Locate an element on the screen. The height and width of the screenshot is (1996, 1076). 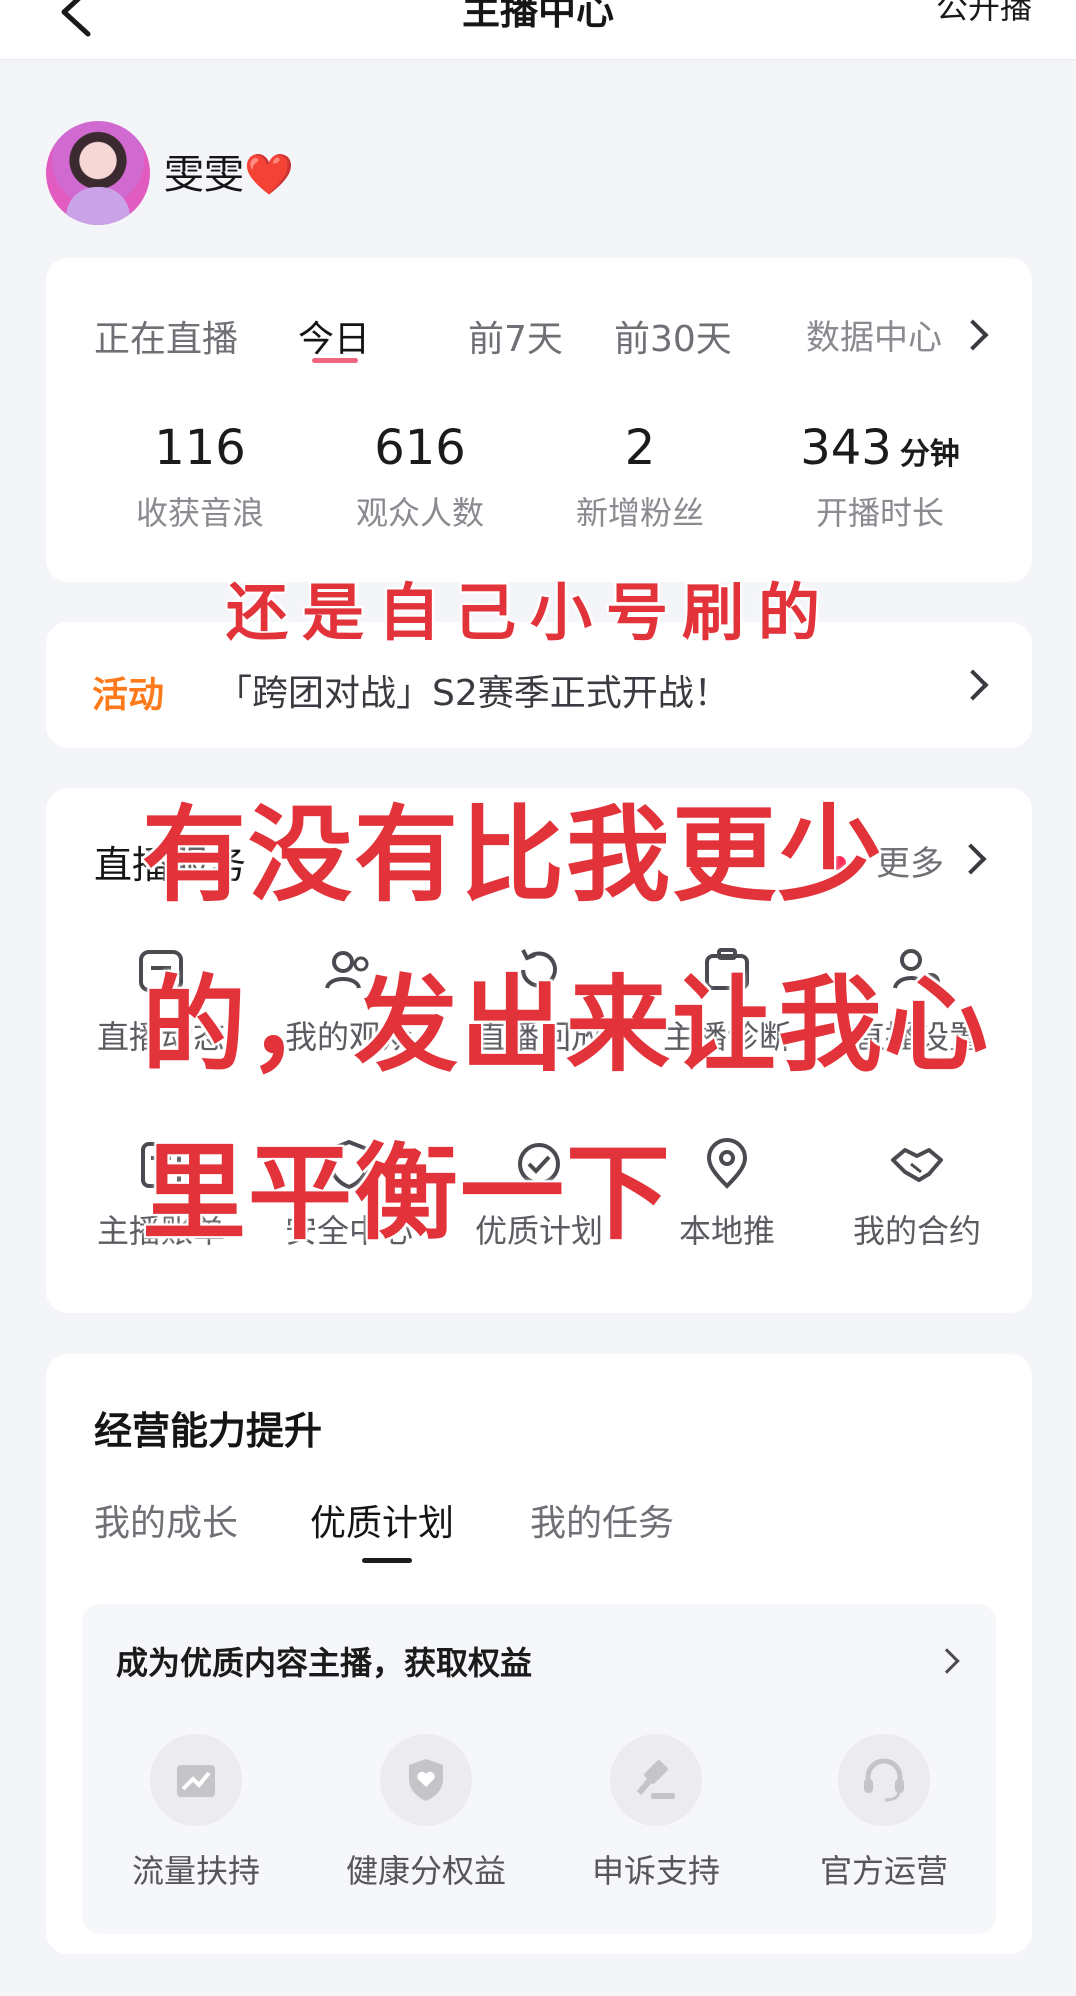
plan-title: 成为优质内容主播，获取权益 is located at coordinates (324, 1663).